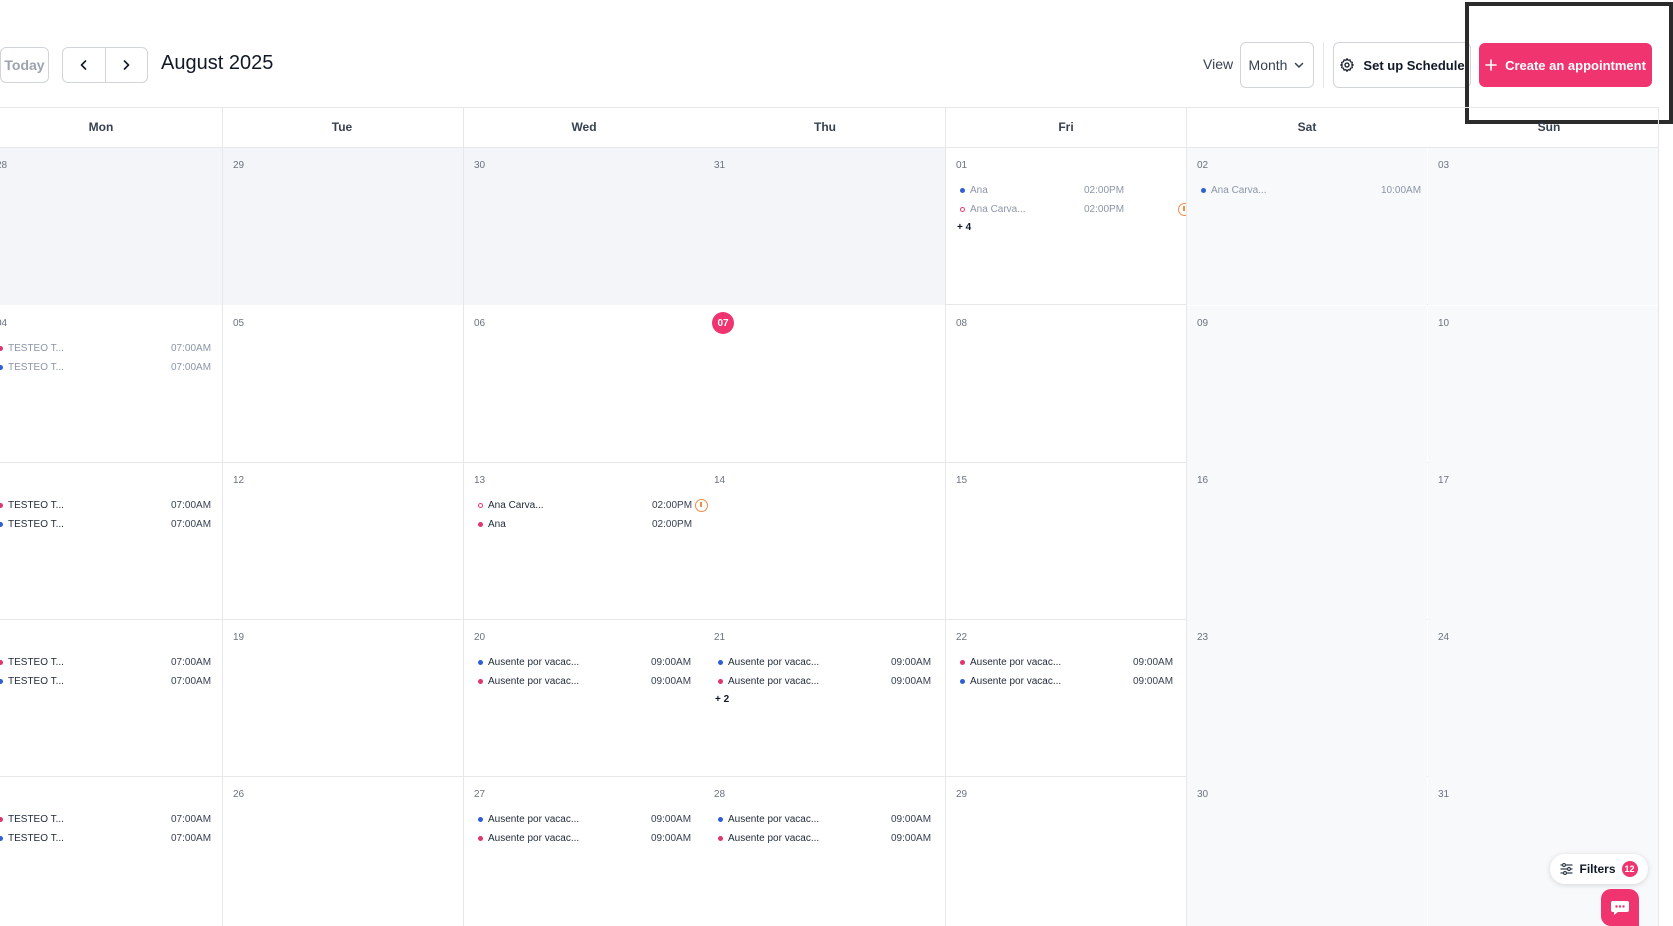 The width and height of the screenshot is (1673, 926). I want to click on more-events-link: + 4, so click(964, 227).